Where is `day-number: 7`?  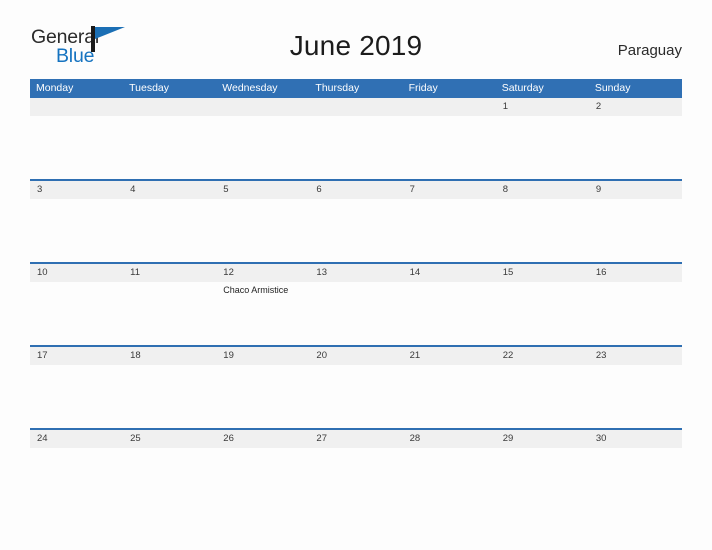
day-number: 7 is located at coordinates (449, 190).